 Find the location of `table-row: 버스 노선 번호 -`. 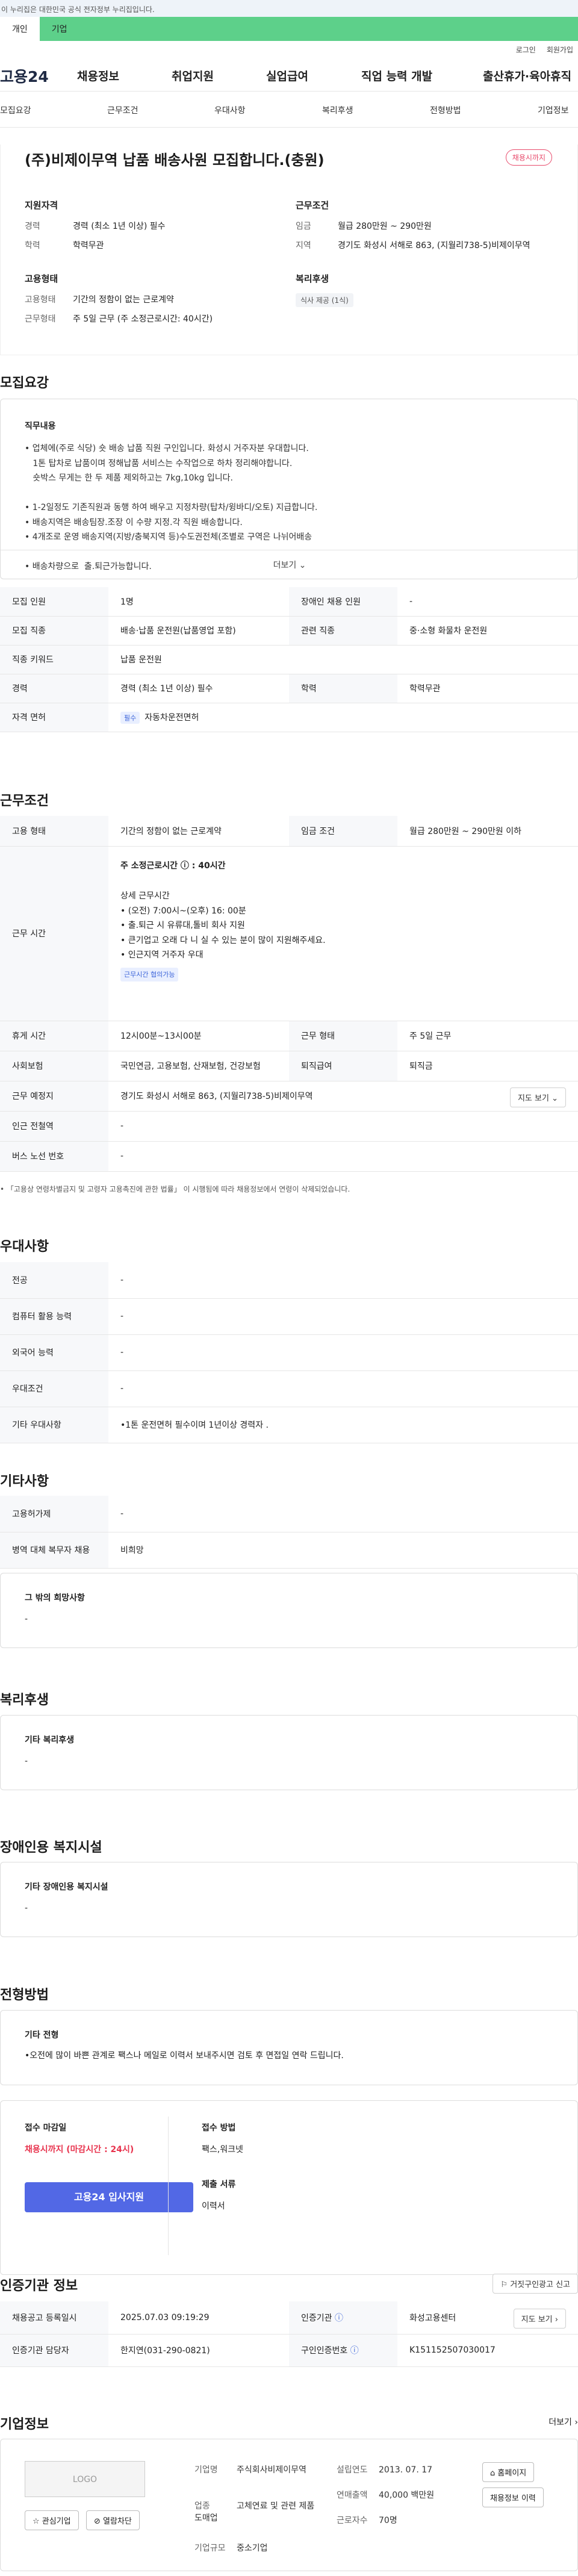

table-row: 버스 노선 번호 - is located at coordinates (289, 1157).